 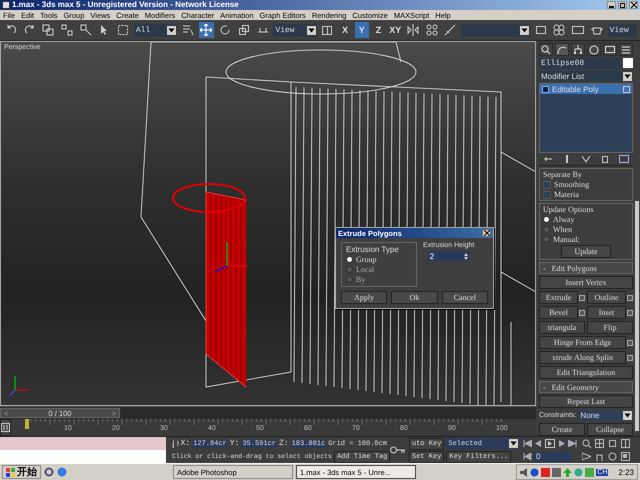 I want to click on command-button: Hinge From Edge, so click(x=582, y=342).